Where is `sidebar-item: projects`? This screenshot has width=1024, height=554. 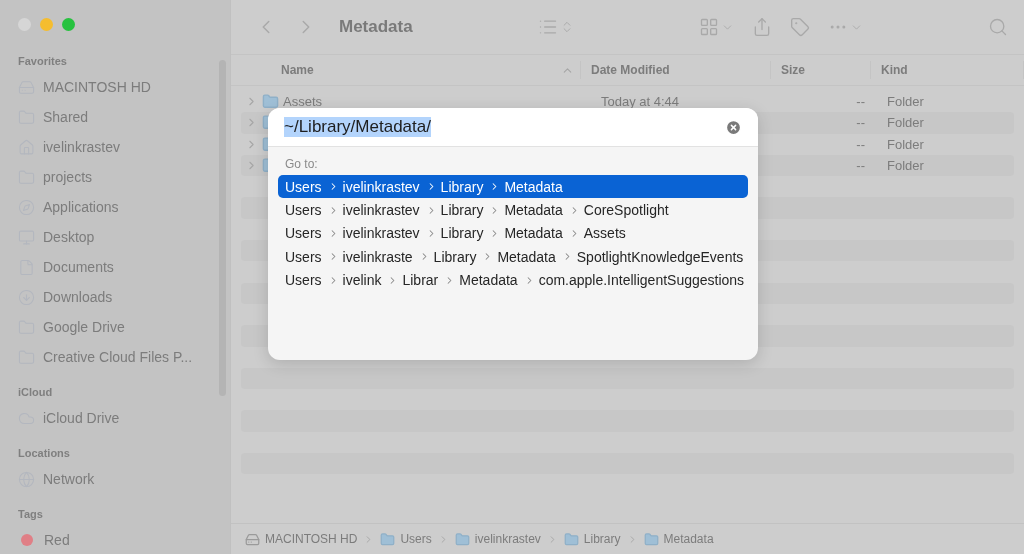
sidebar-item: projects is located at coordinates (68, 177).